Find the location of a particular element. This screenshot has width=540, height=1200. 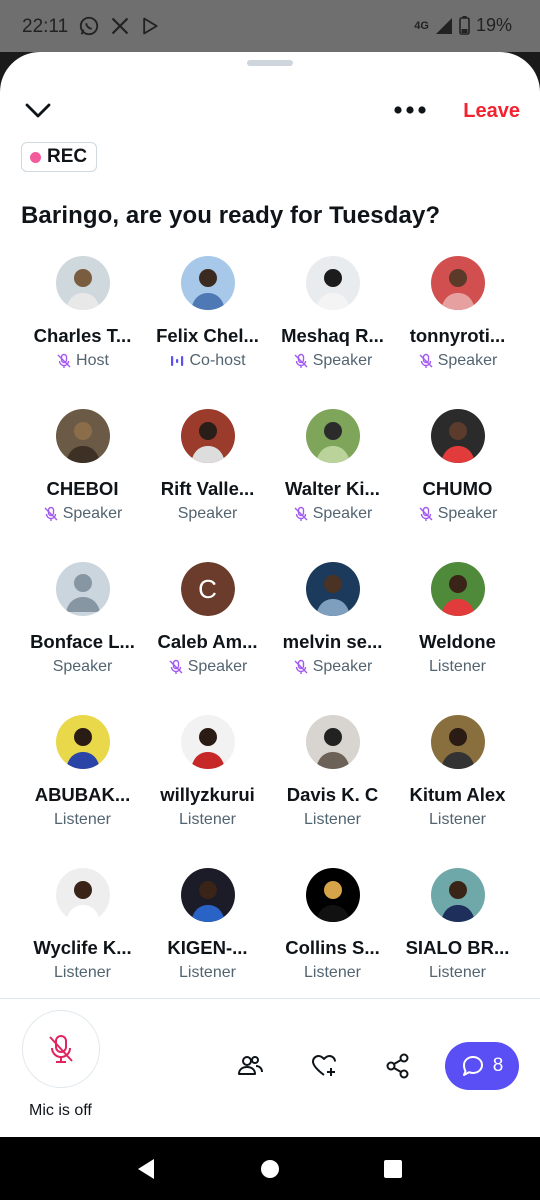

back-icon is located at coordinates (146, 1169).